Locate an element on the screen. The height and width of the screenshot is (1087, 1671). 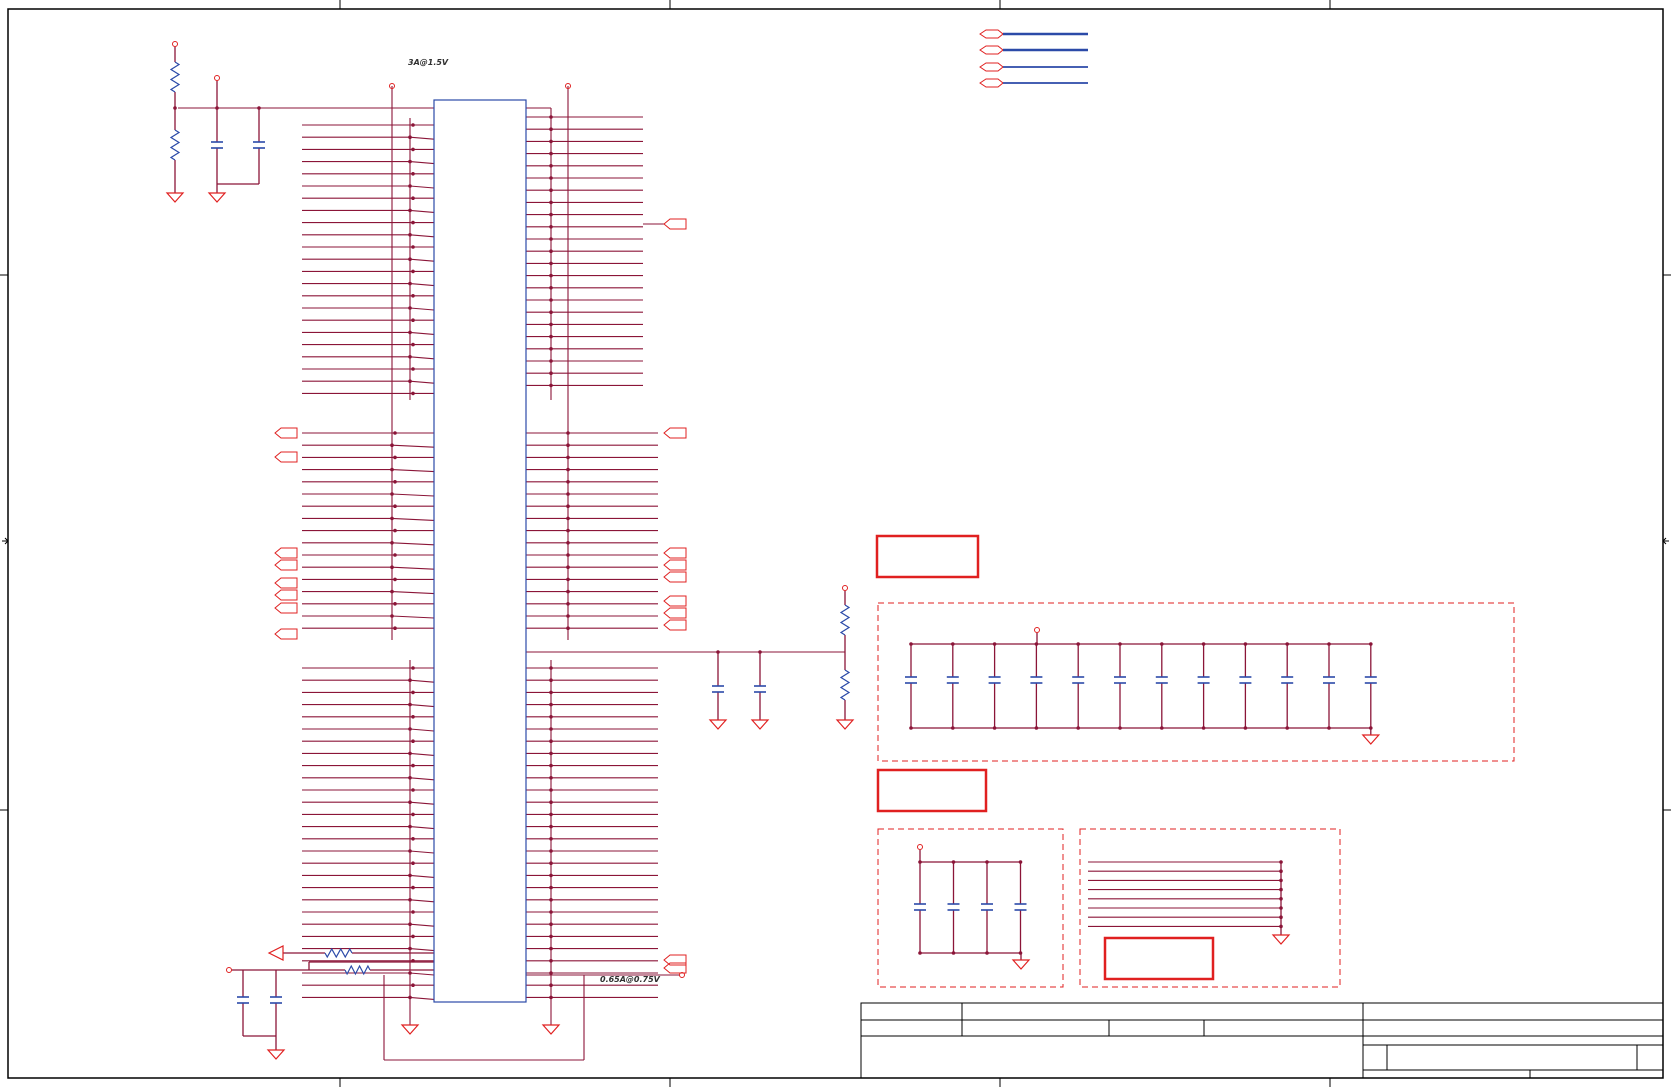
zone-arrow-icon is located at coordinates (1665, 541).